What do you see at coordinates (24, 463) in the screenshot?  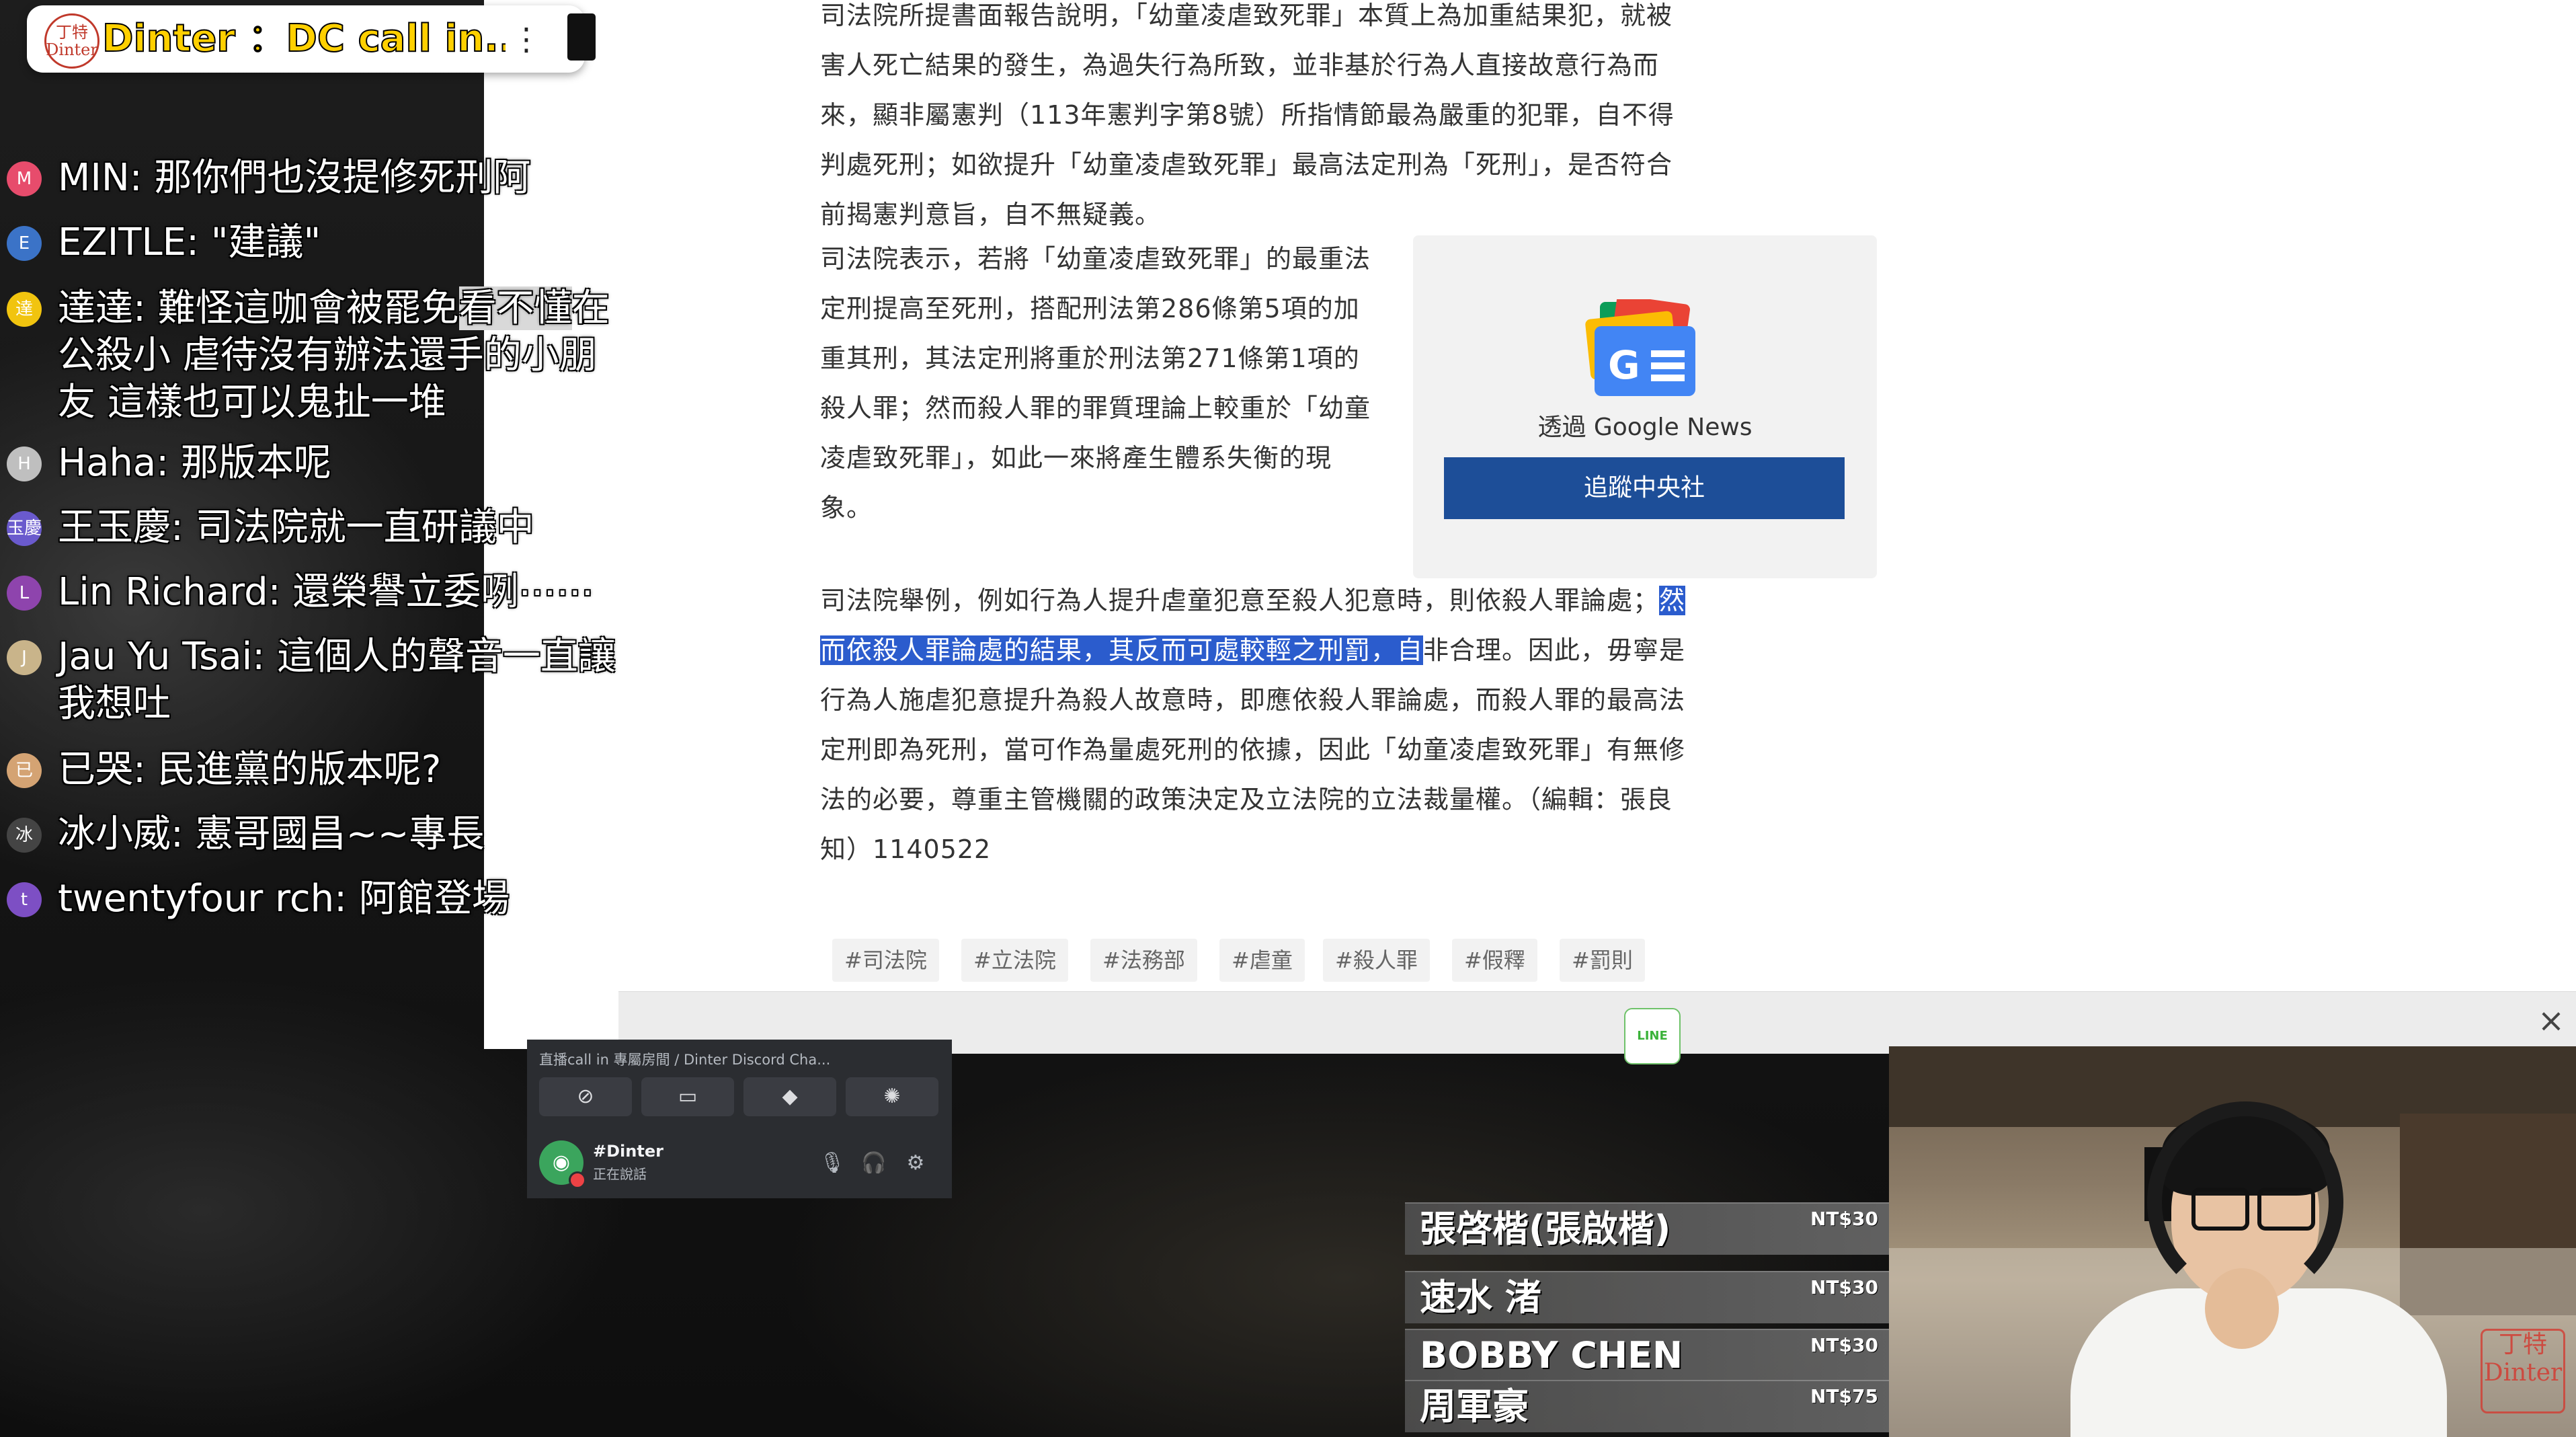 I see `chat-avatar: H` at bounding box center [24, 463].